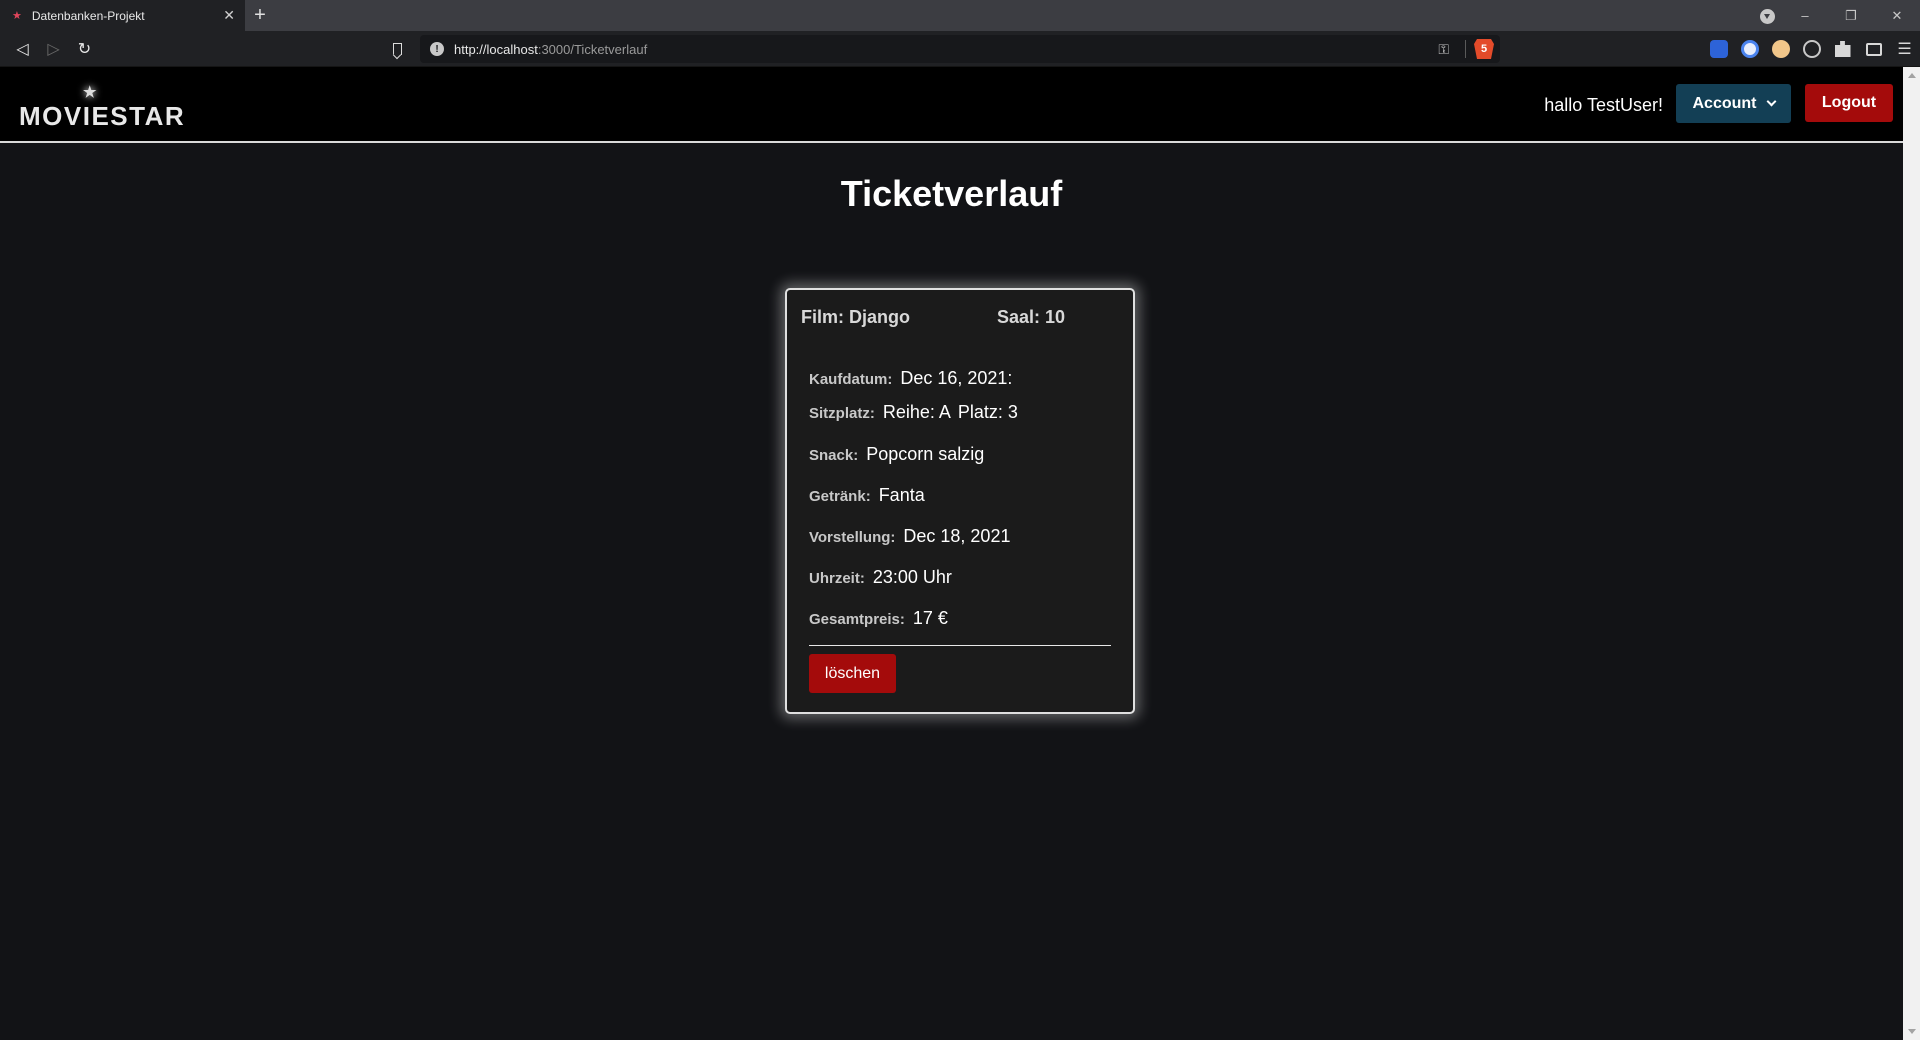 This screenshot has height=1040, width=1920. Describe the element at coordinates (912, 577) in the screenshot. I see `uhrzeit-value: 23:00 Uhr` at that location.